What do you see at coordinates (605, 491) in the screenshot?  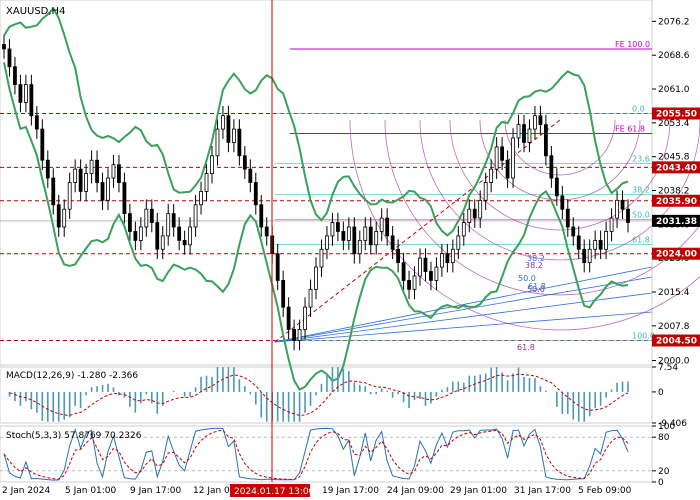 I see `x-tick-label-8: 5 Feb 09:00` at bounding box center [605, 491].